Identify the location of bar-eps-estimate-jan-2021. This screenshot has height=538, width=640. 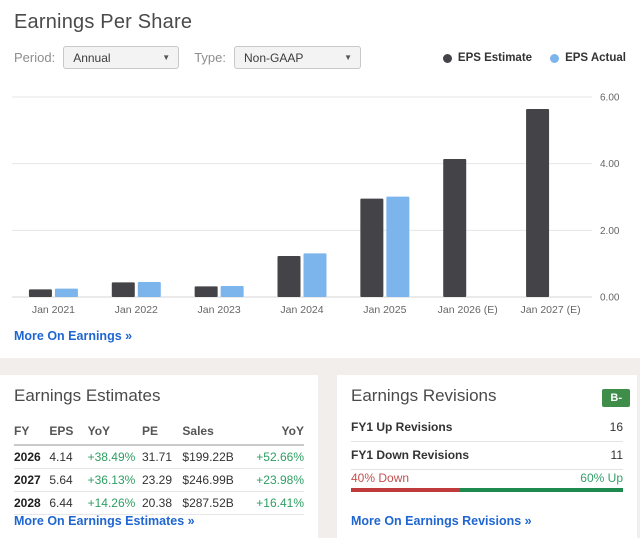
(40, 293).